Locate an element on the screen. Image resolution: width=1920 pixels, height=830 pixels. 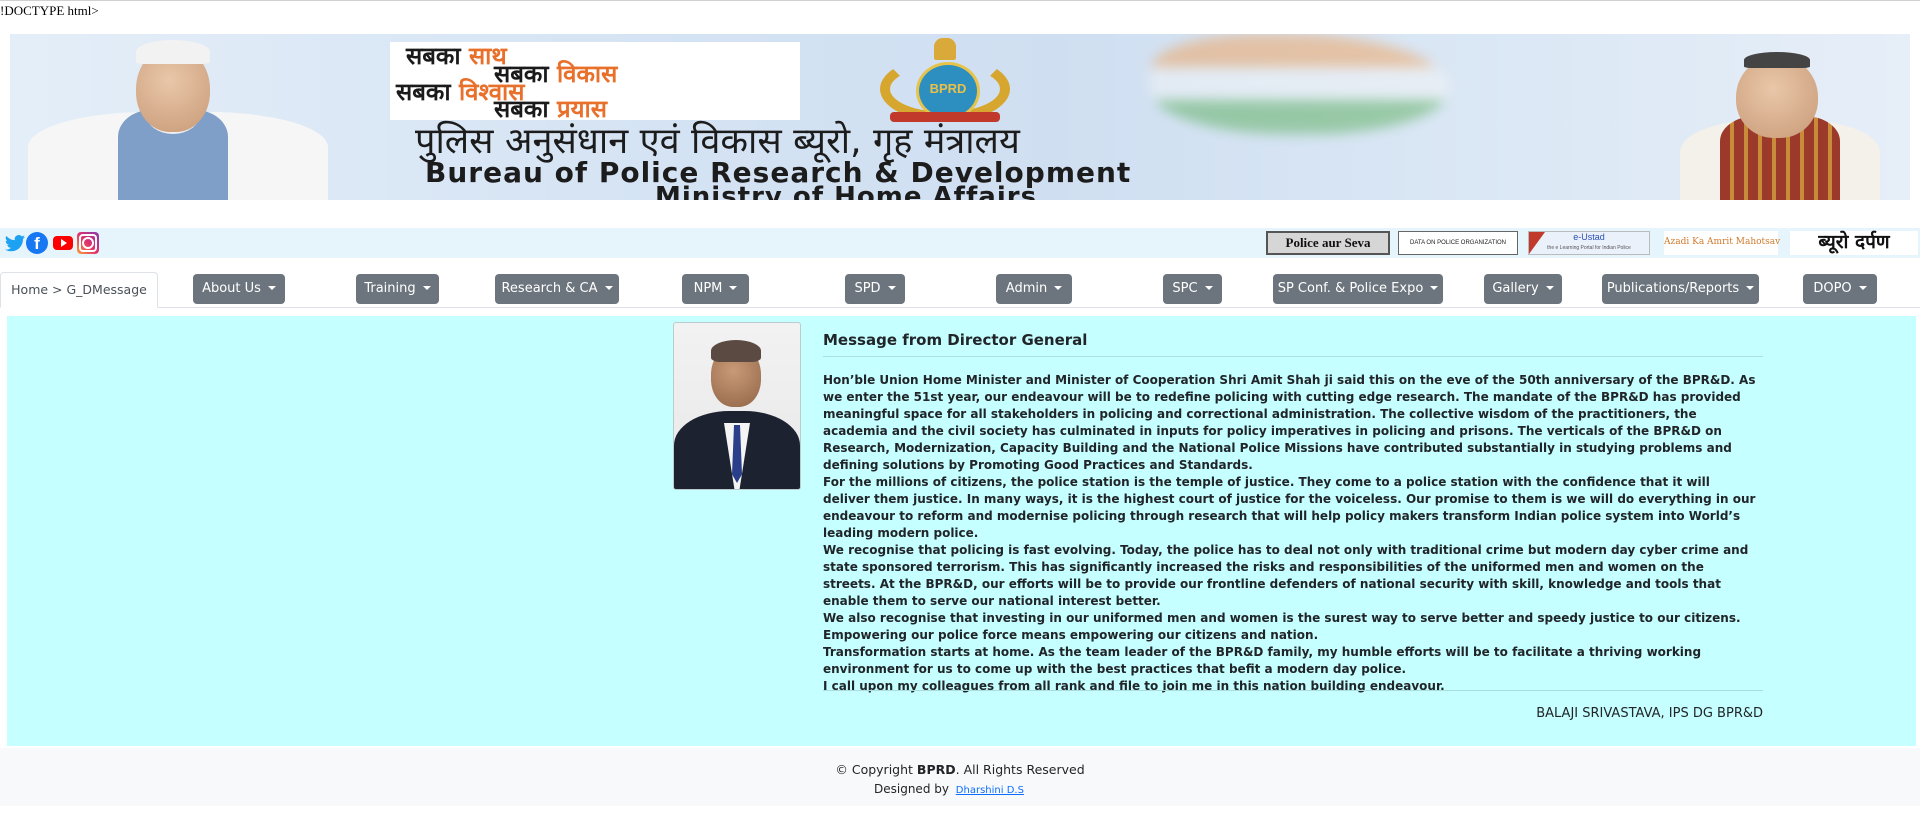
nav-publications-reports: Publications/Reports is located at coordinates (1680, 289).